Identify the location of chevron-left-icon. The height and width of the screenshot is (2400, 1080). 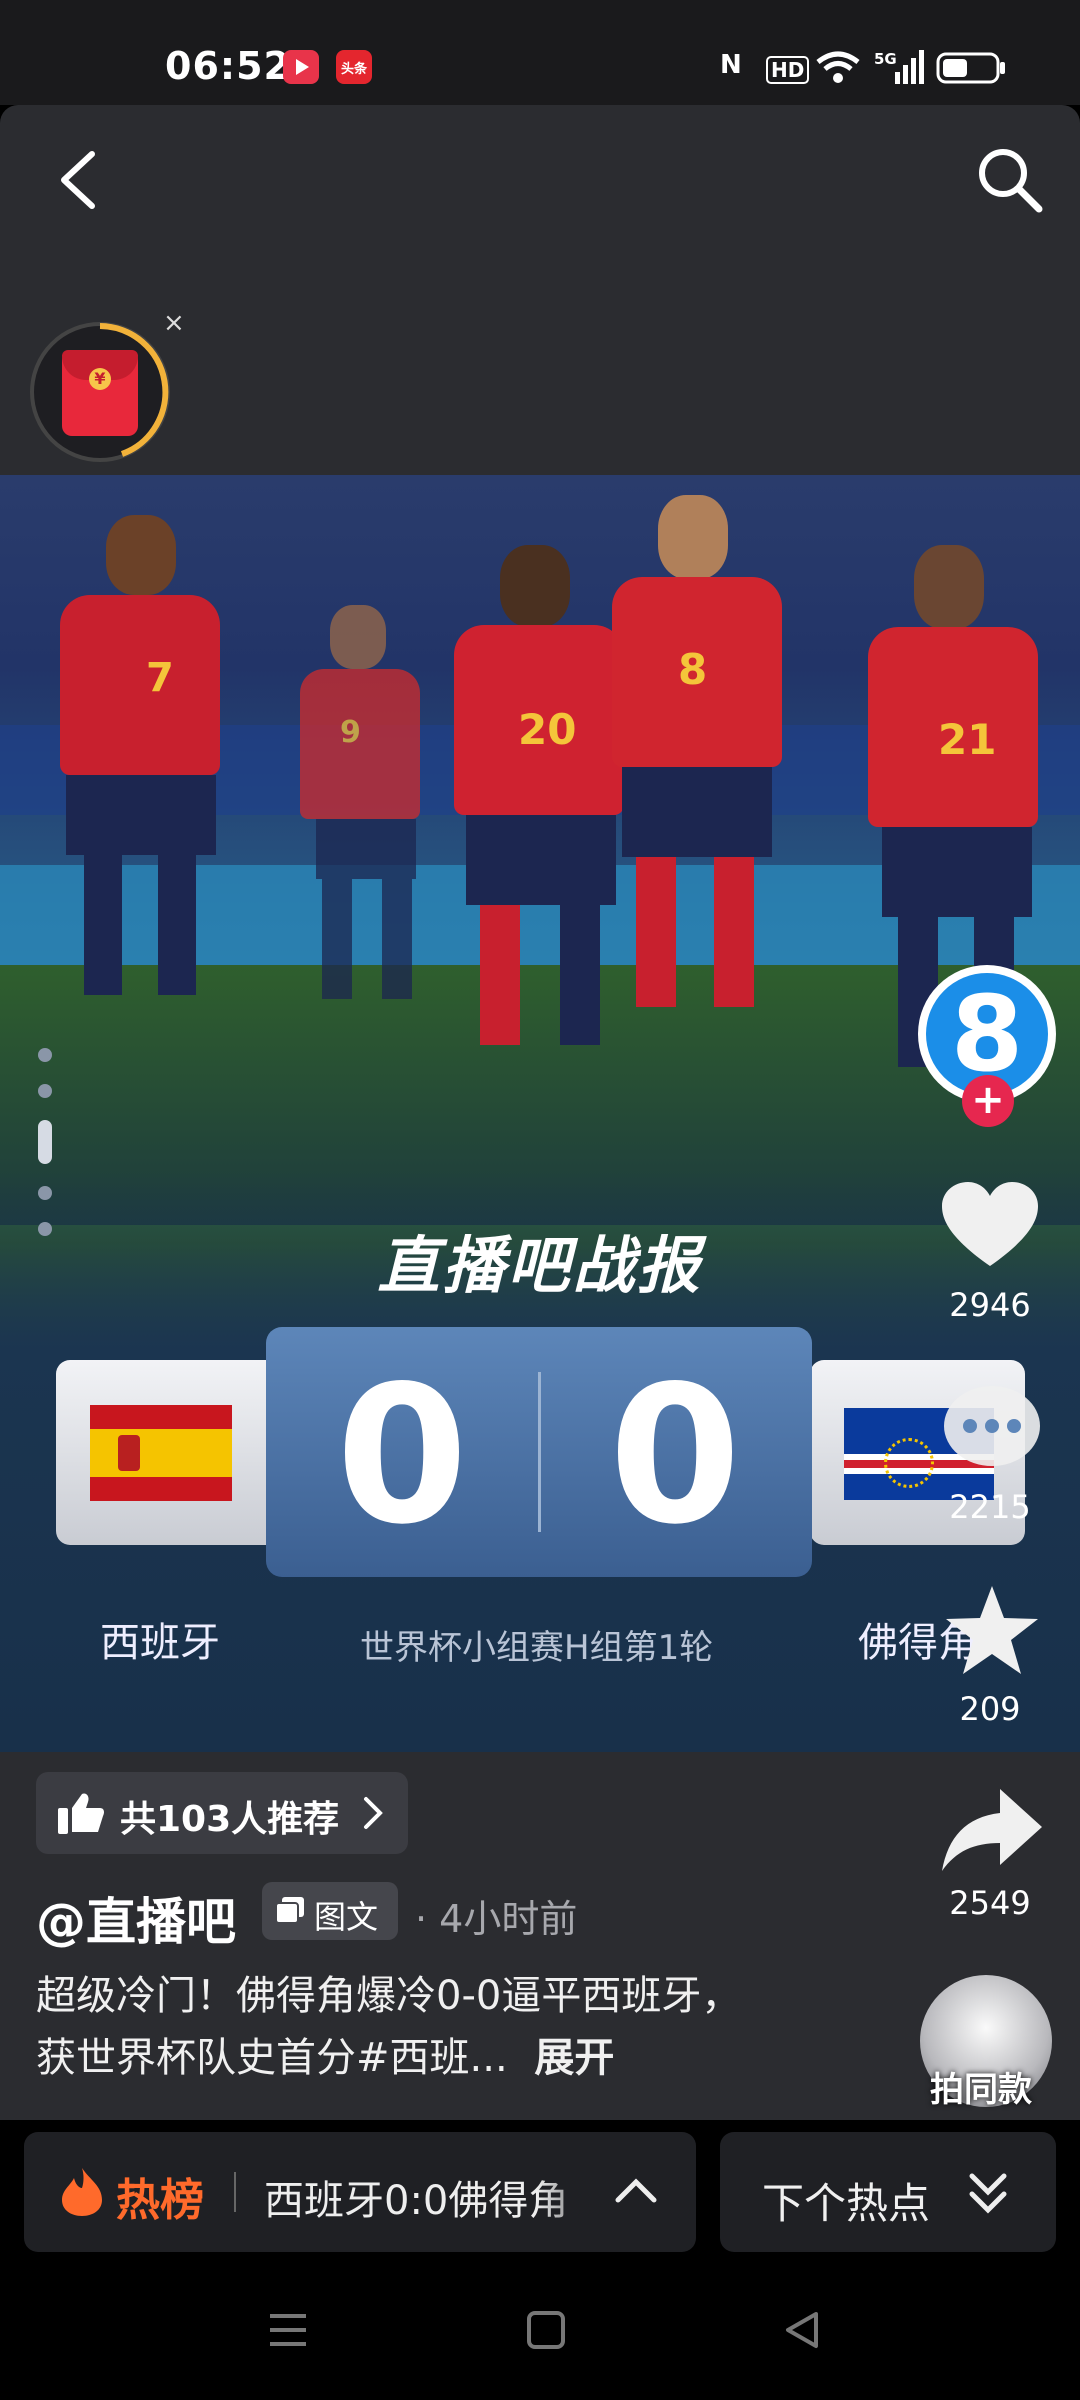
(78, 180).